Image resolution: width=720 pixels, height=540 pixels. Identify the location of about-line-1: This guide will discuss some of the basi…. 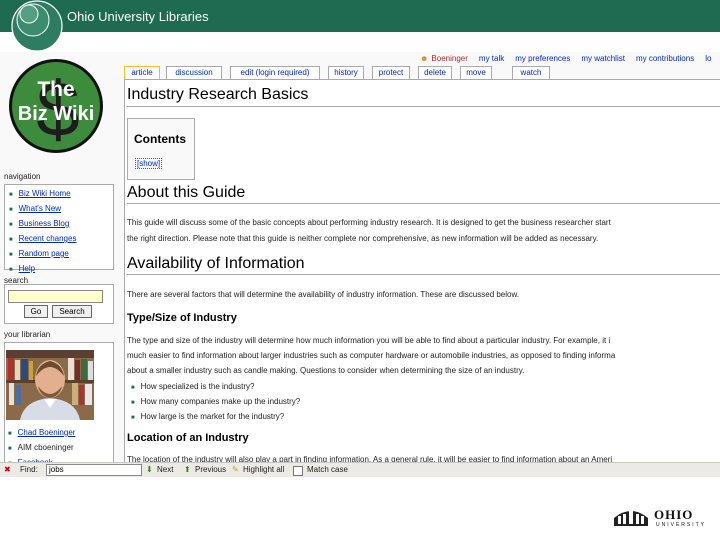
(369, 222).